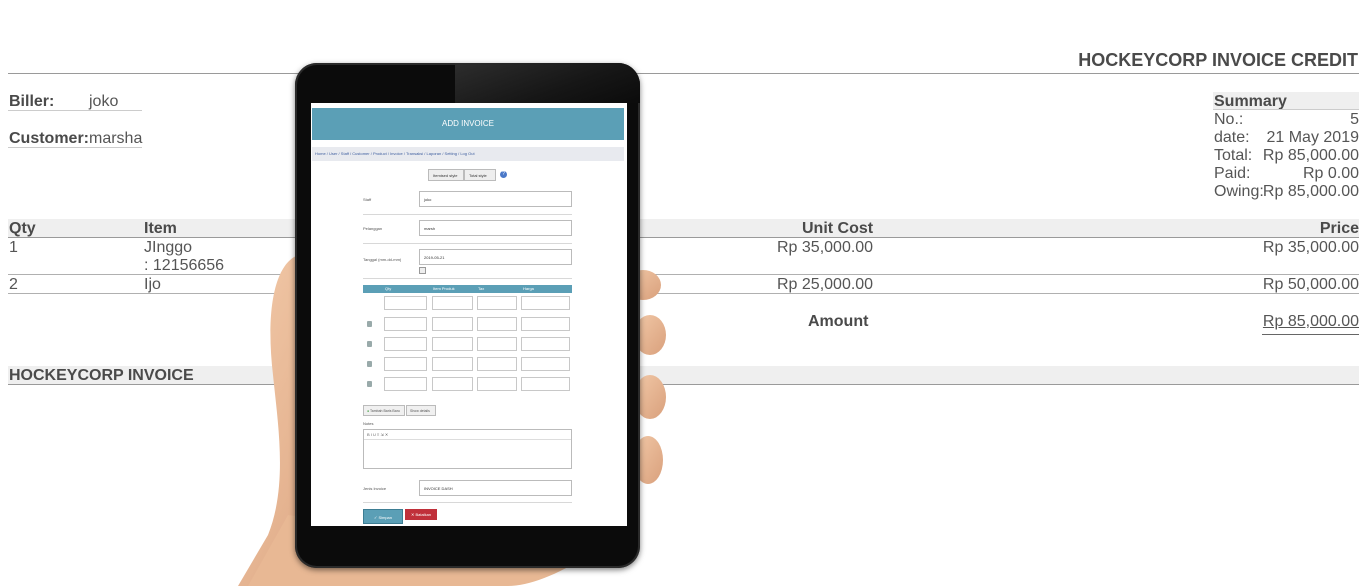 This screenshot has width=1366, height=586. I want to click on summary-total-row: Total: Rp 85,000.00, so click(1286, 156).